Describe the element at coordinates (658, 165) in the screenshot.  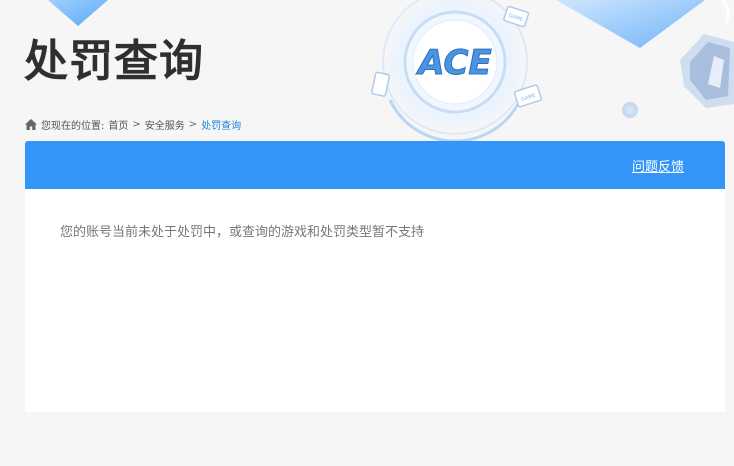
I see `feedback-link: 问题反馈` at that location.